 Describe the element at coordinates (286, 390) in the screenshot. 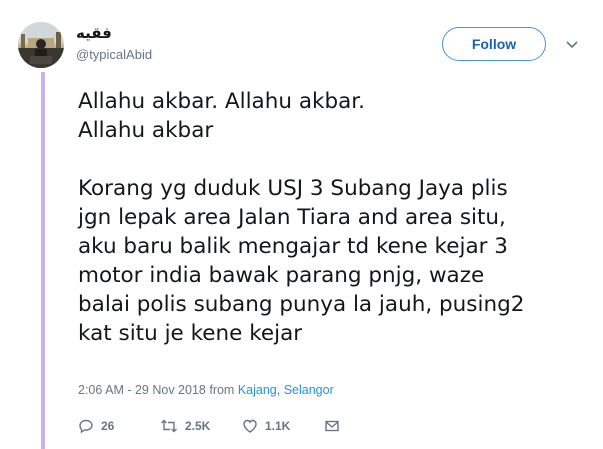

I see `location-link: Kajang, Selangor` at that location.